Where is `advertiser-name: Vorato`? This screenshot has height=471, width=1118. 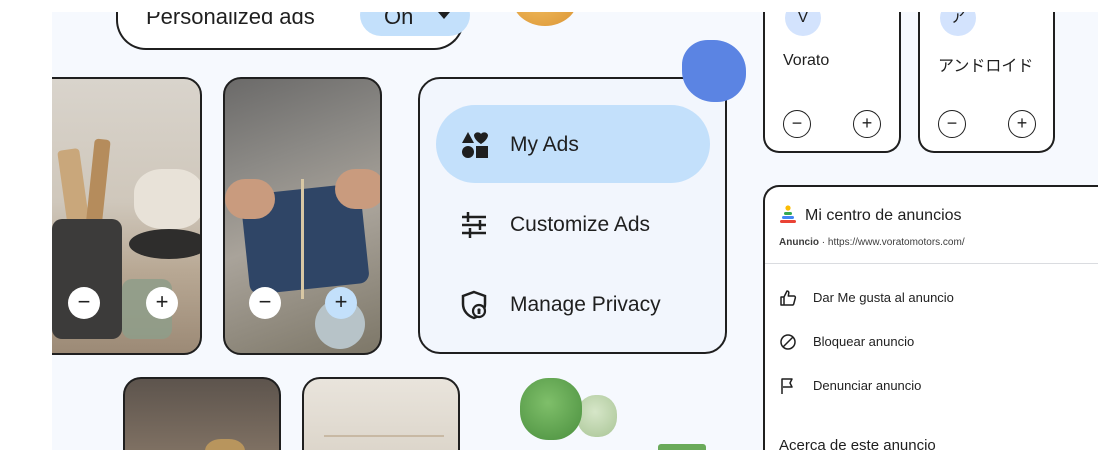
advertiser-name: Vorato is located at coordinates (806, 60).